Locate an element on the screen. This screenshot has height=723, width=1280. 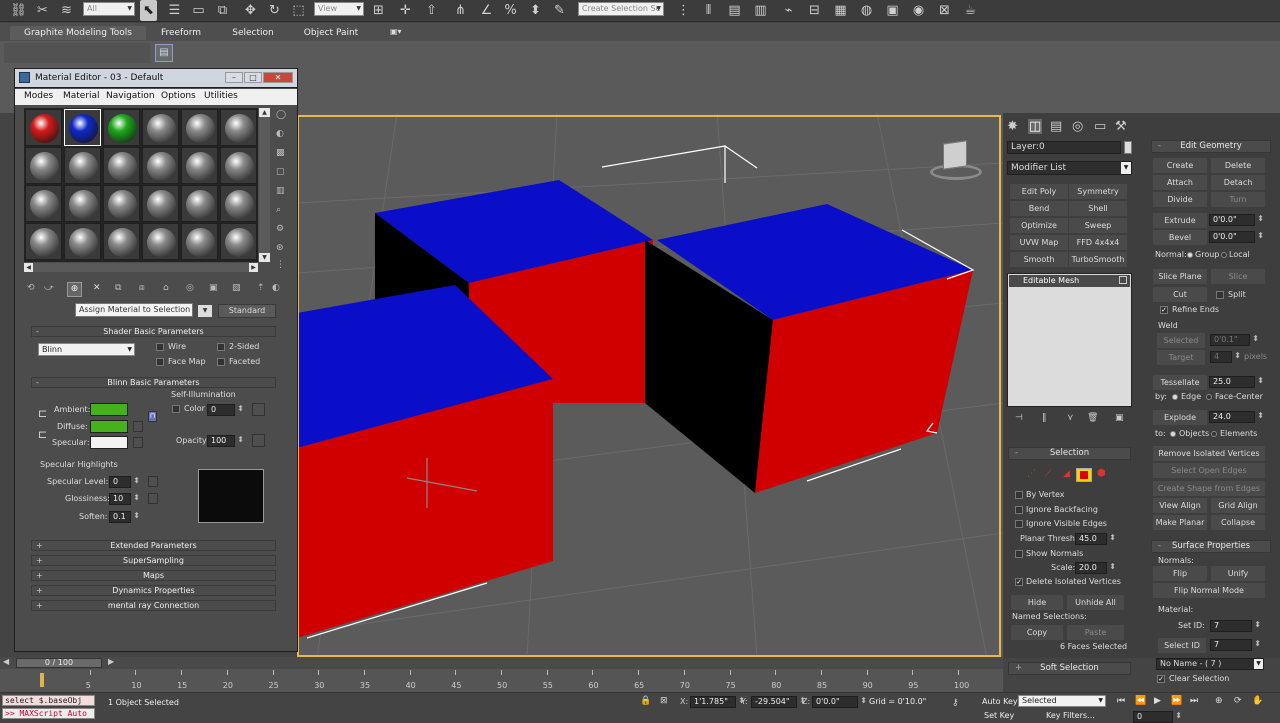
go-to-parent-icon: ⇡ is located at coordinates (261, 288).